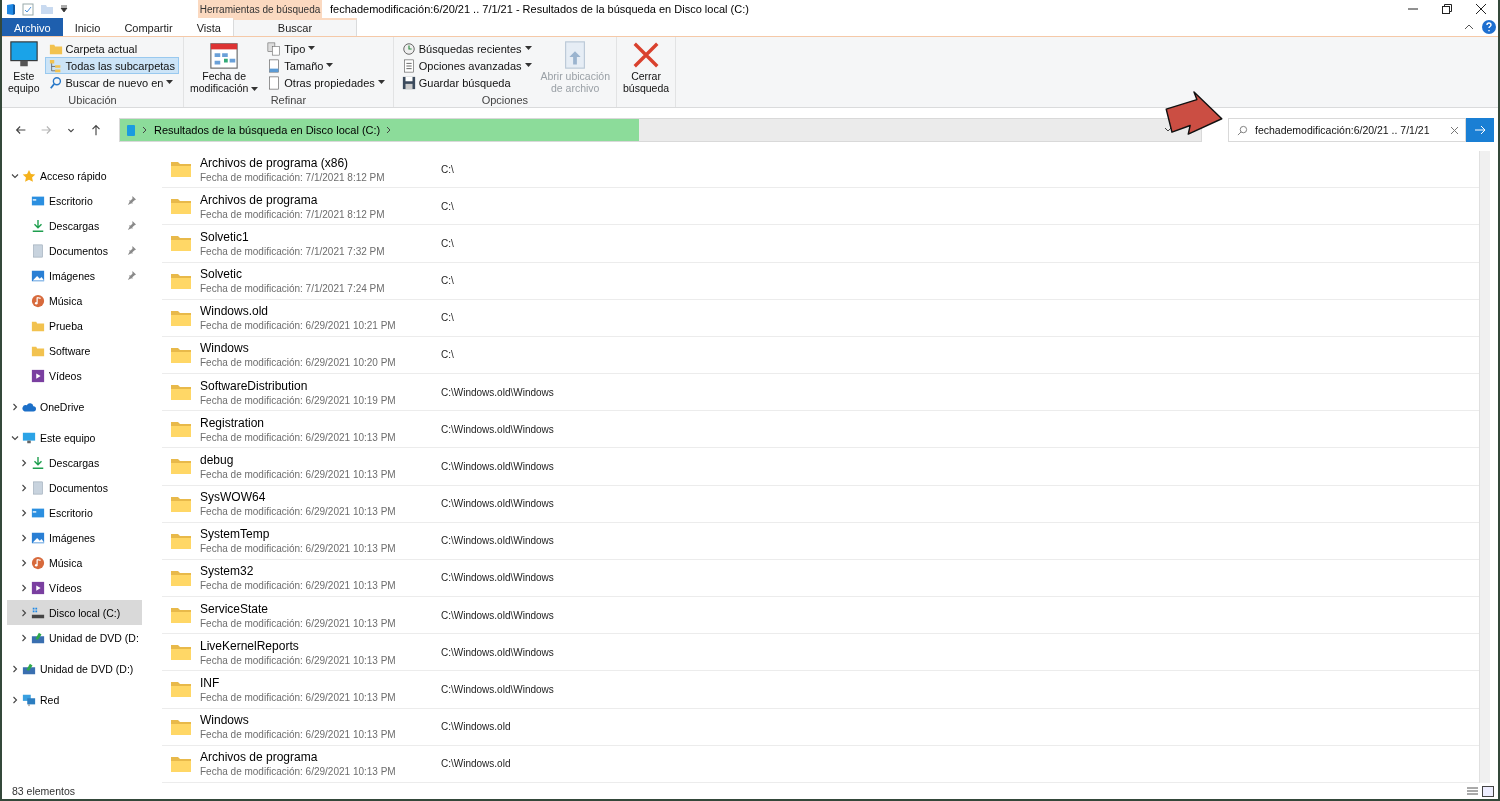  I want to click on chevron-down-icon, so click(1168, 130).